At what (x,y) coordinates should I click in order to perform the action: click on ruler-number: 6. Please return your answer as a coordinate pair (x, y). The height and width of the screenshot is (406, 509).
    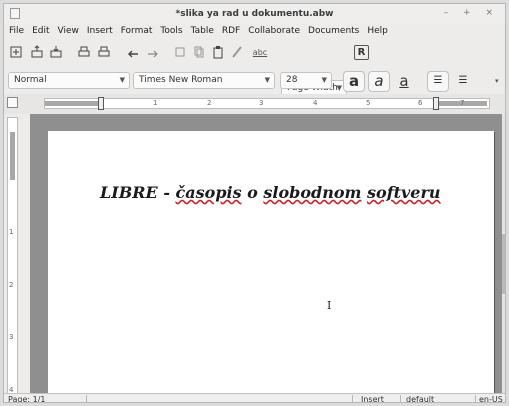
    Looking at the image, I should click on (420, 103).